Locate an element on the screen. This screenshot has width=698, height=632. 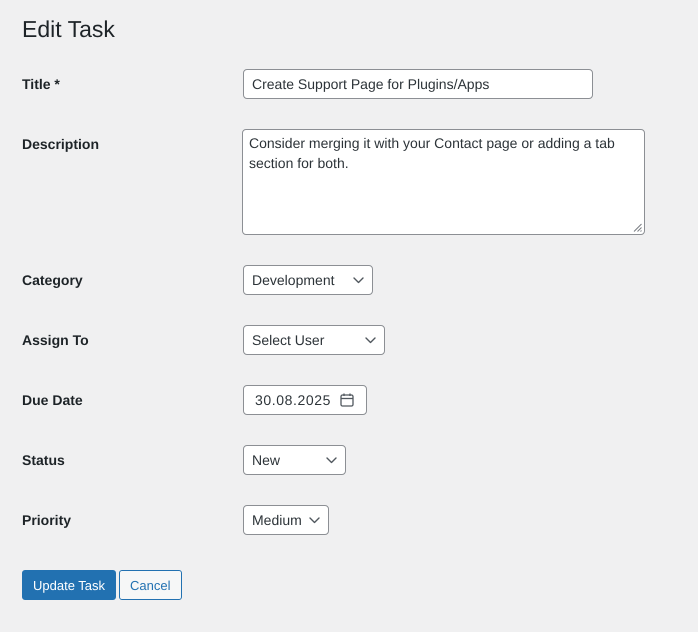
dropdown-select: Medium is located at coordinates (286, 520).